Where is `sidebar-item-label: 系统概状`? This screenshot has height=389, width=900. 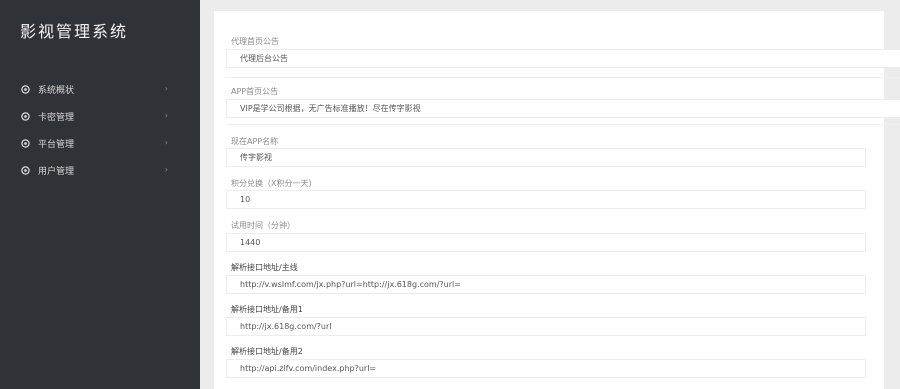
sidebar-item-label: 系统概状 is located at coordinates (56, 91).